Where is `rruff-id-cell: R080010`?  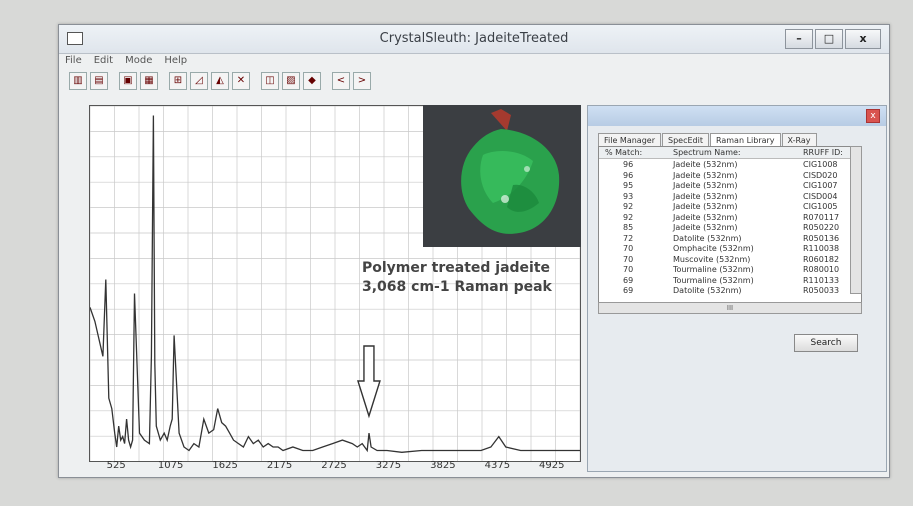
rruff-id-cell: R080010 is located at coordinates (821, 269).